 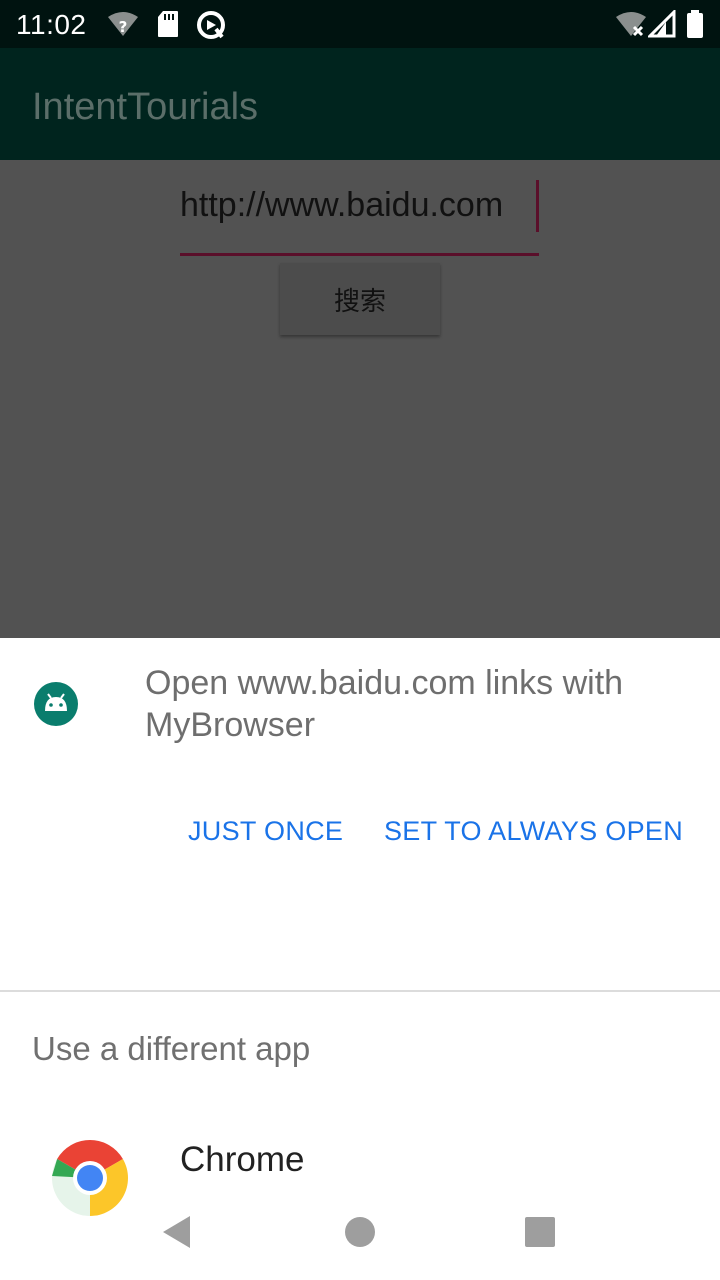 I want to click on home-icon, so click(x=360, y=1232).